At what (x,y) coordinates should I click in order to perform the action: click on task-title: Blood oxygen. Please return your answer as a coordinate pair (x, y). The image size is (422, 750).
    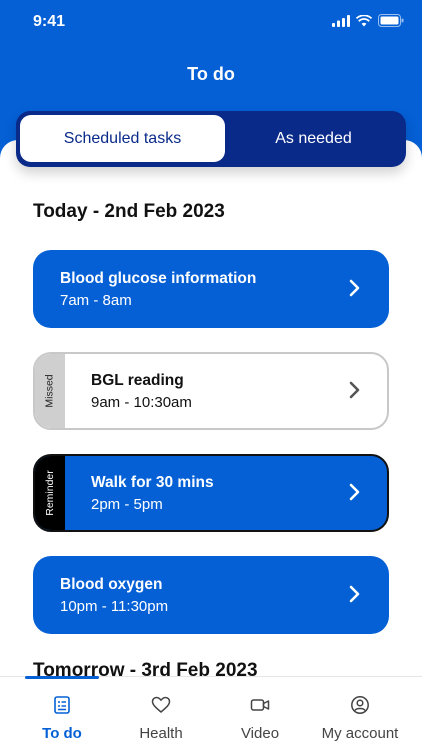
    Looking at the image, I should click on (111, 584).